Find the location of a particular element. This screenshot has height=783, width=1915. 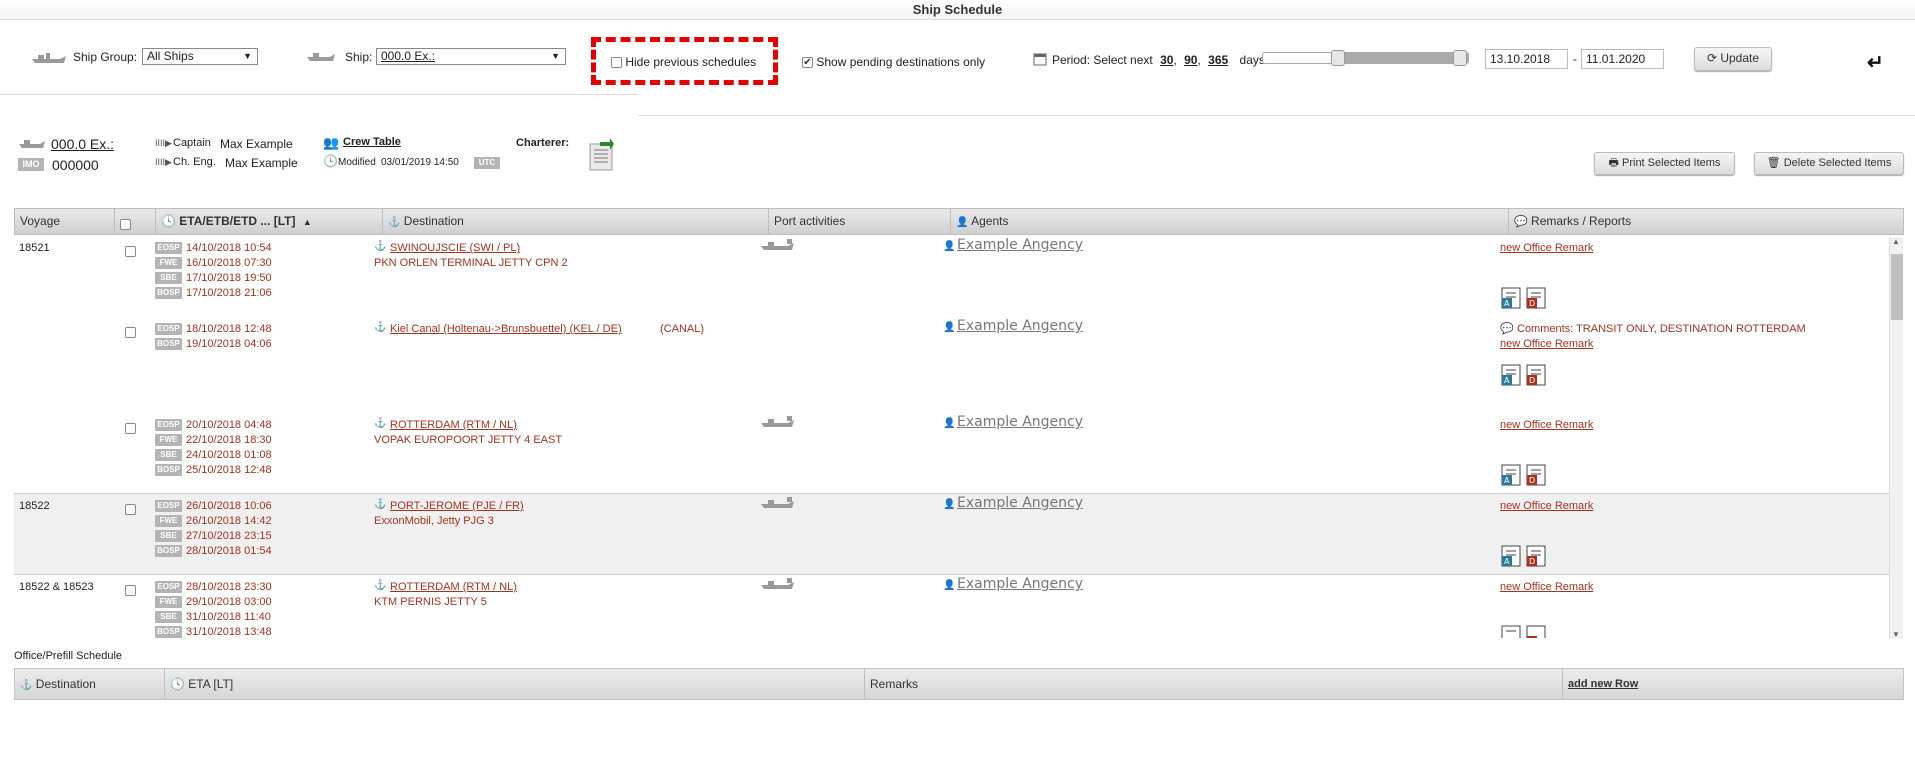

calendar-icon is located at coordinates (1040, 60).